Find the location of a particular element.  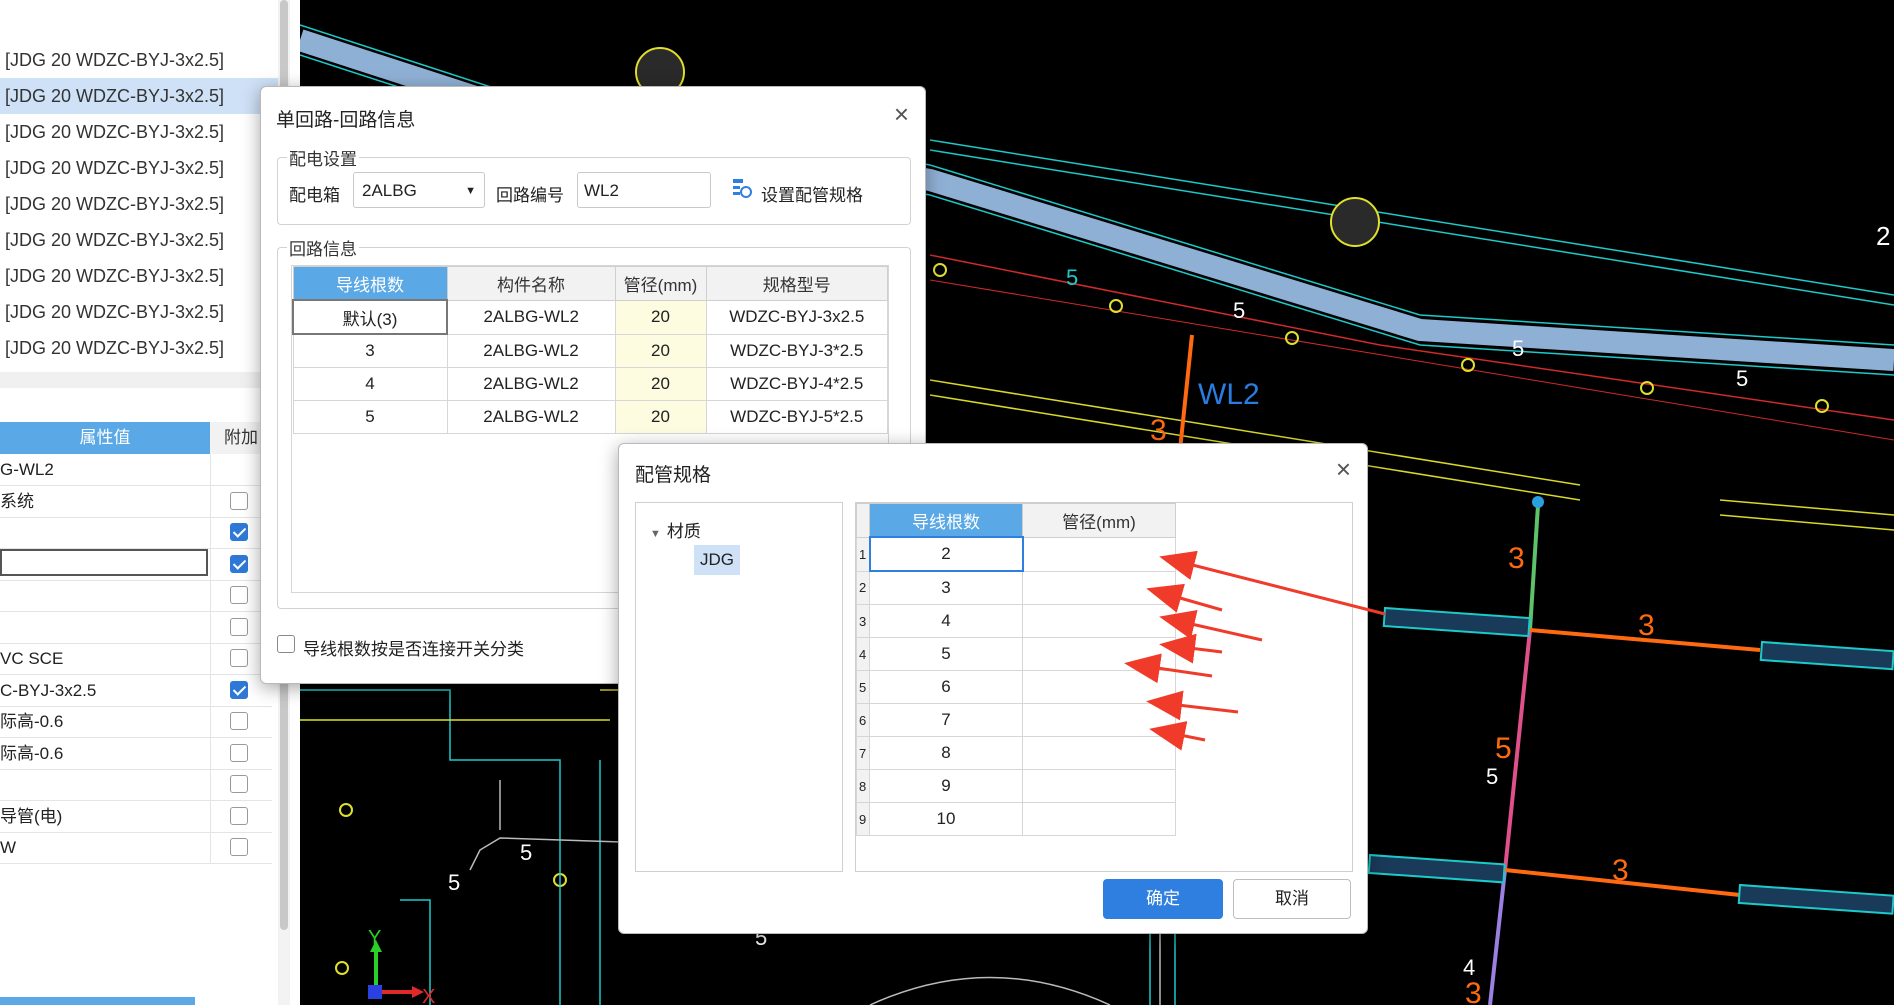

table-row: 23 is located at coordinates (1016, 587).